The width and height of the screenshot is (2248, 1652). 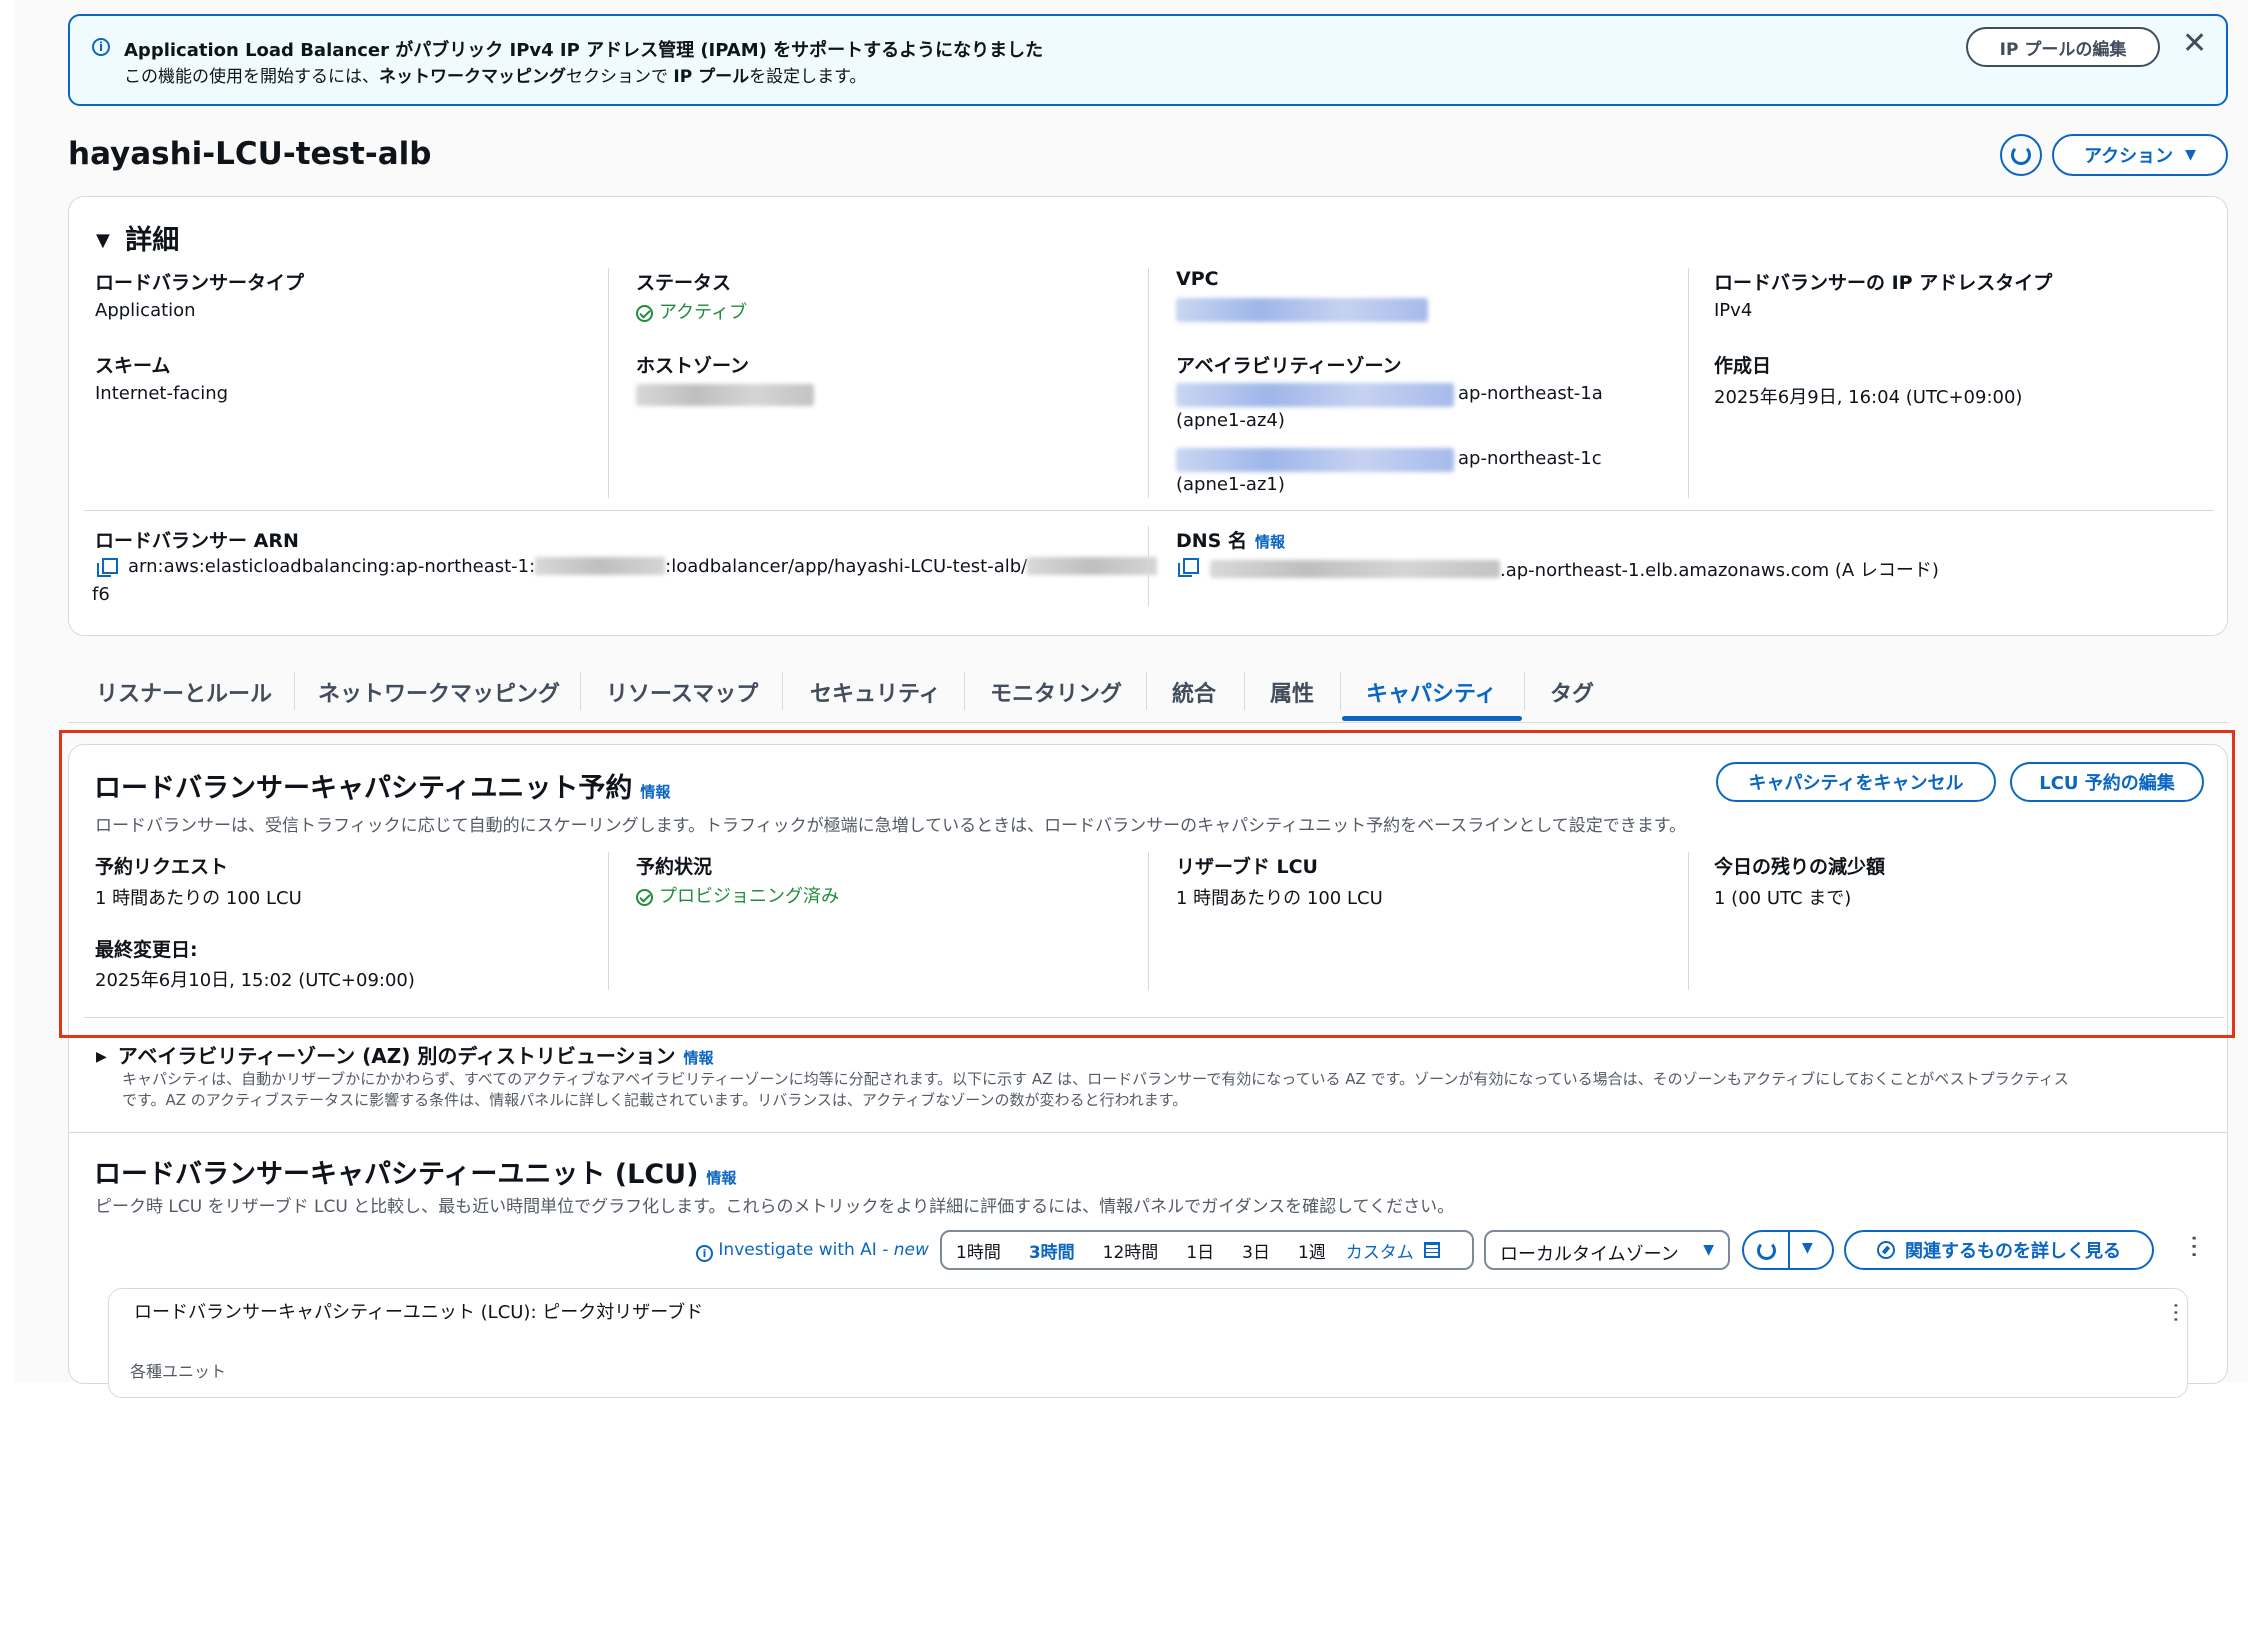 I want to click on az-distribution-toggle: ▶ アベイラビリティーゾーン (AZ) 別のディストリビューション 情報, so click(x=405, y=1054).